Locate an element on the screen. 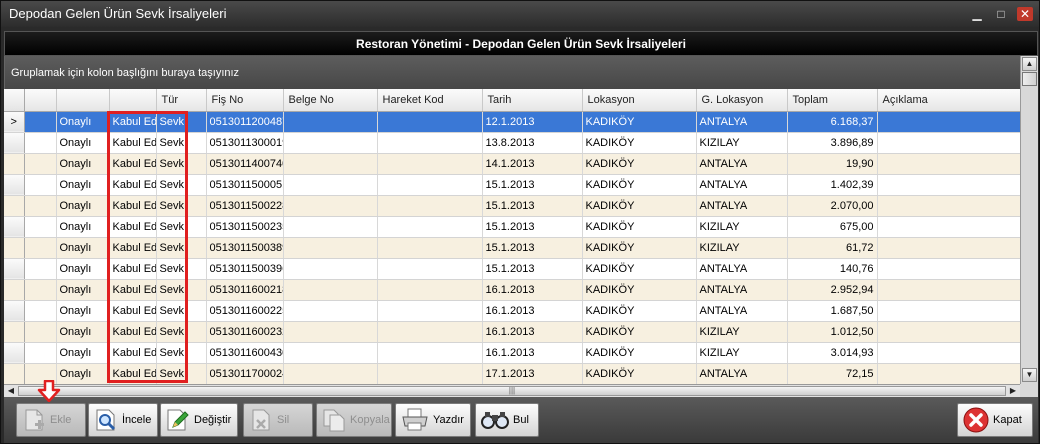 The image size is (1040, 444). maximize-icon: □ is located at coordinates (1001, 14).